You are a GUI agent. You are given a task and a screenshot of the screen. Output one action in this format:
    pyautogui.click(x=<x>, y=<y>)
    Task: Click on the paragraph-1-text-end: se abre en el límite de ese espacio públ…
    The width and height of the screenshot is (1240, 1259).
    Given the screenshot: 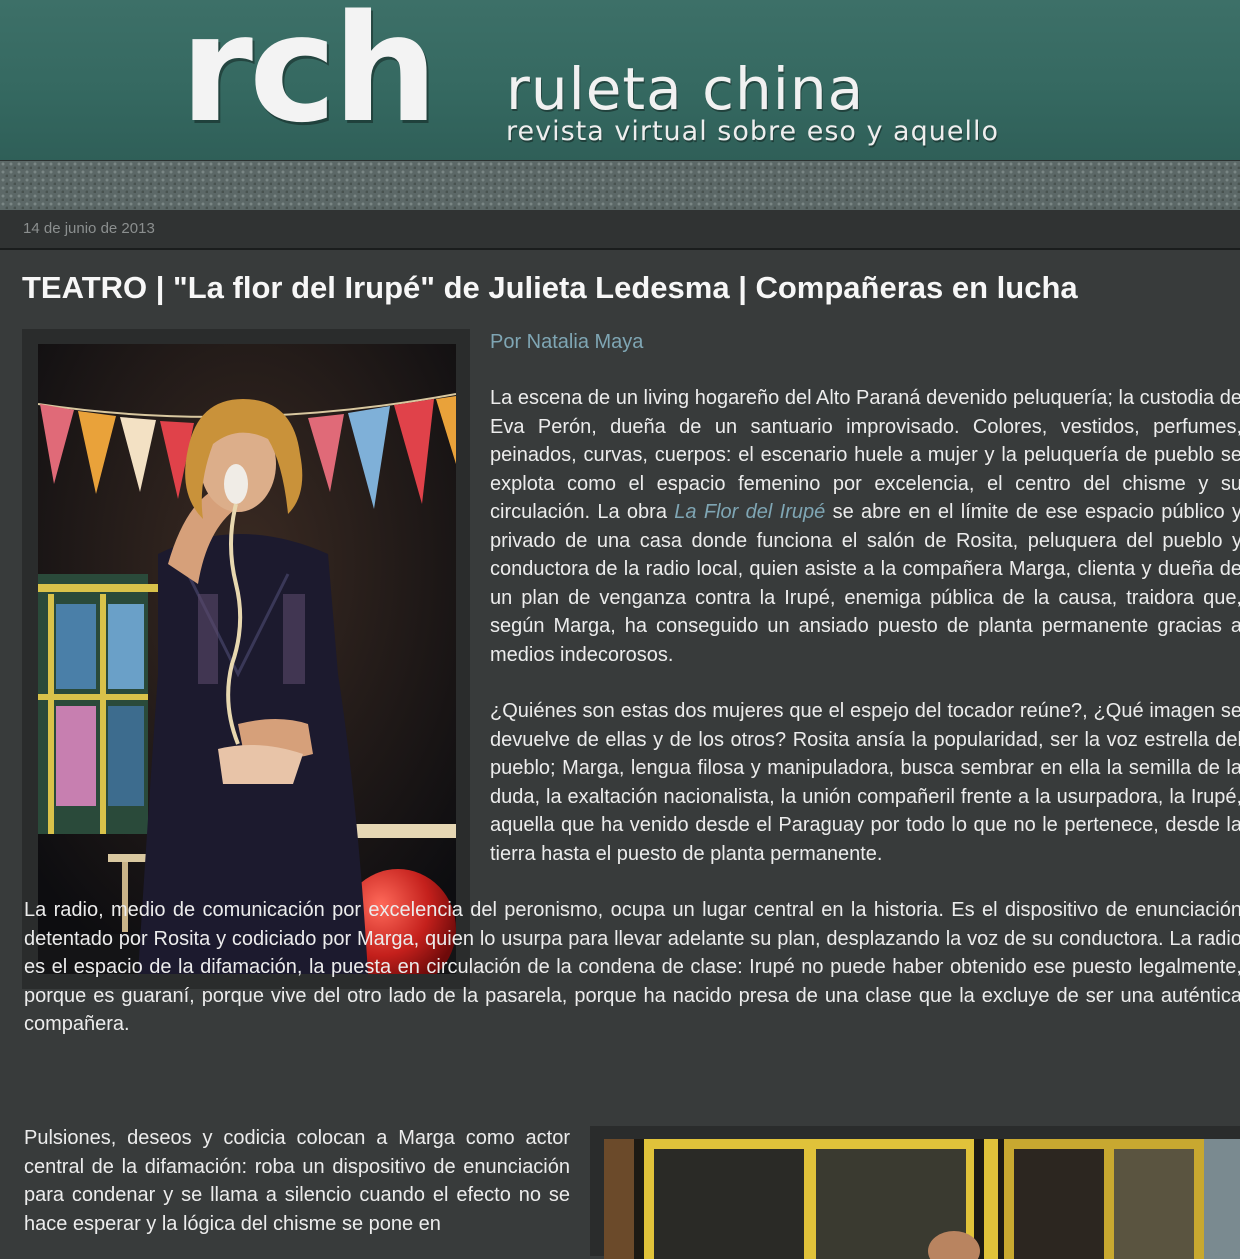 What is the action you would take?
    pyautogui.click(x=865, y=583)
    